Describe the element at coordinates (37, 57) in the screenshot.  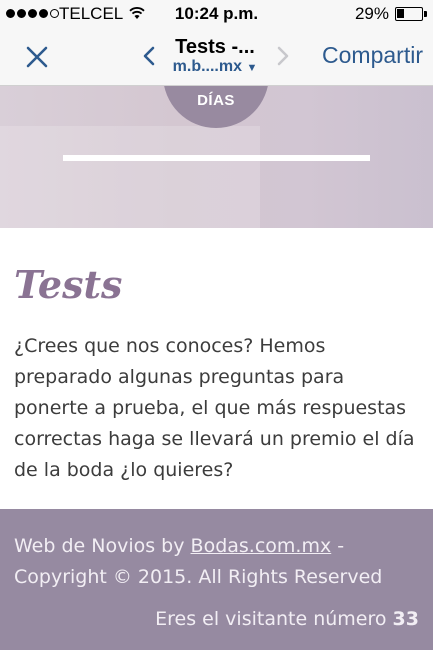
I see `close-icon` at that location.